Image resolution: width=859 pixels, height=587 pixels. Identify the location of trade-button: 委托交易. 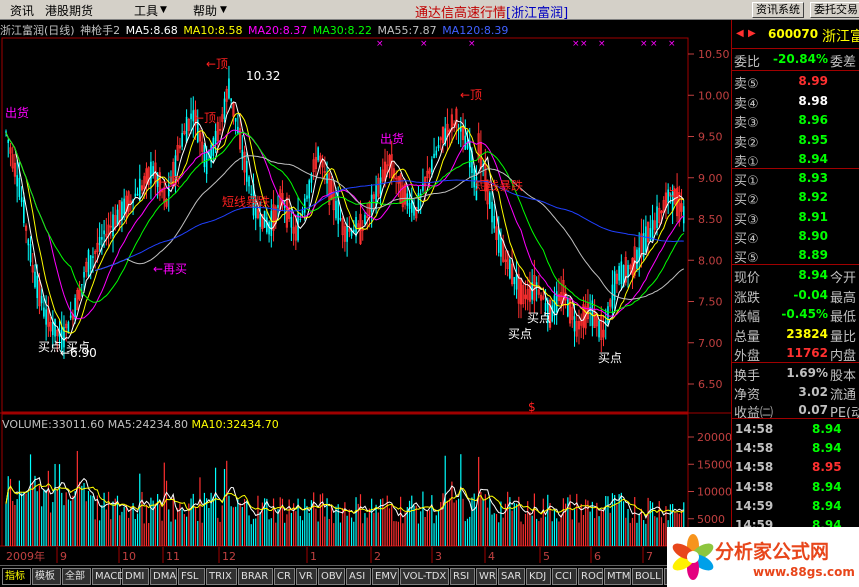
(834, 10).